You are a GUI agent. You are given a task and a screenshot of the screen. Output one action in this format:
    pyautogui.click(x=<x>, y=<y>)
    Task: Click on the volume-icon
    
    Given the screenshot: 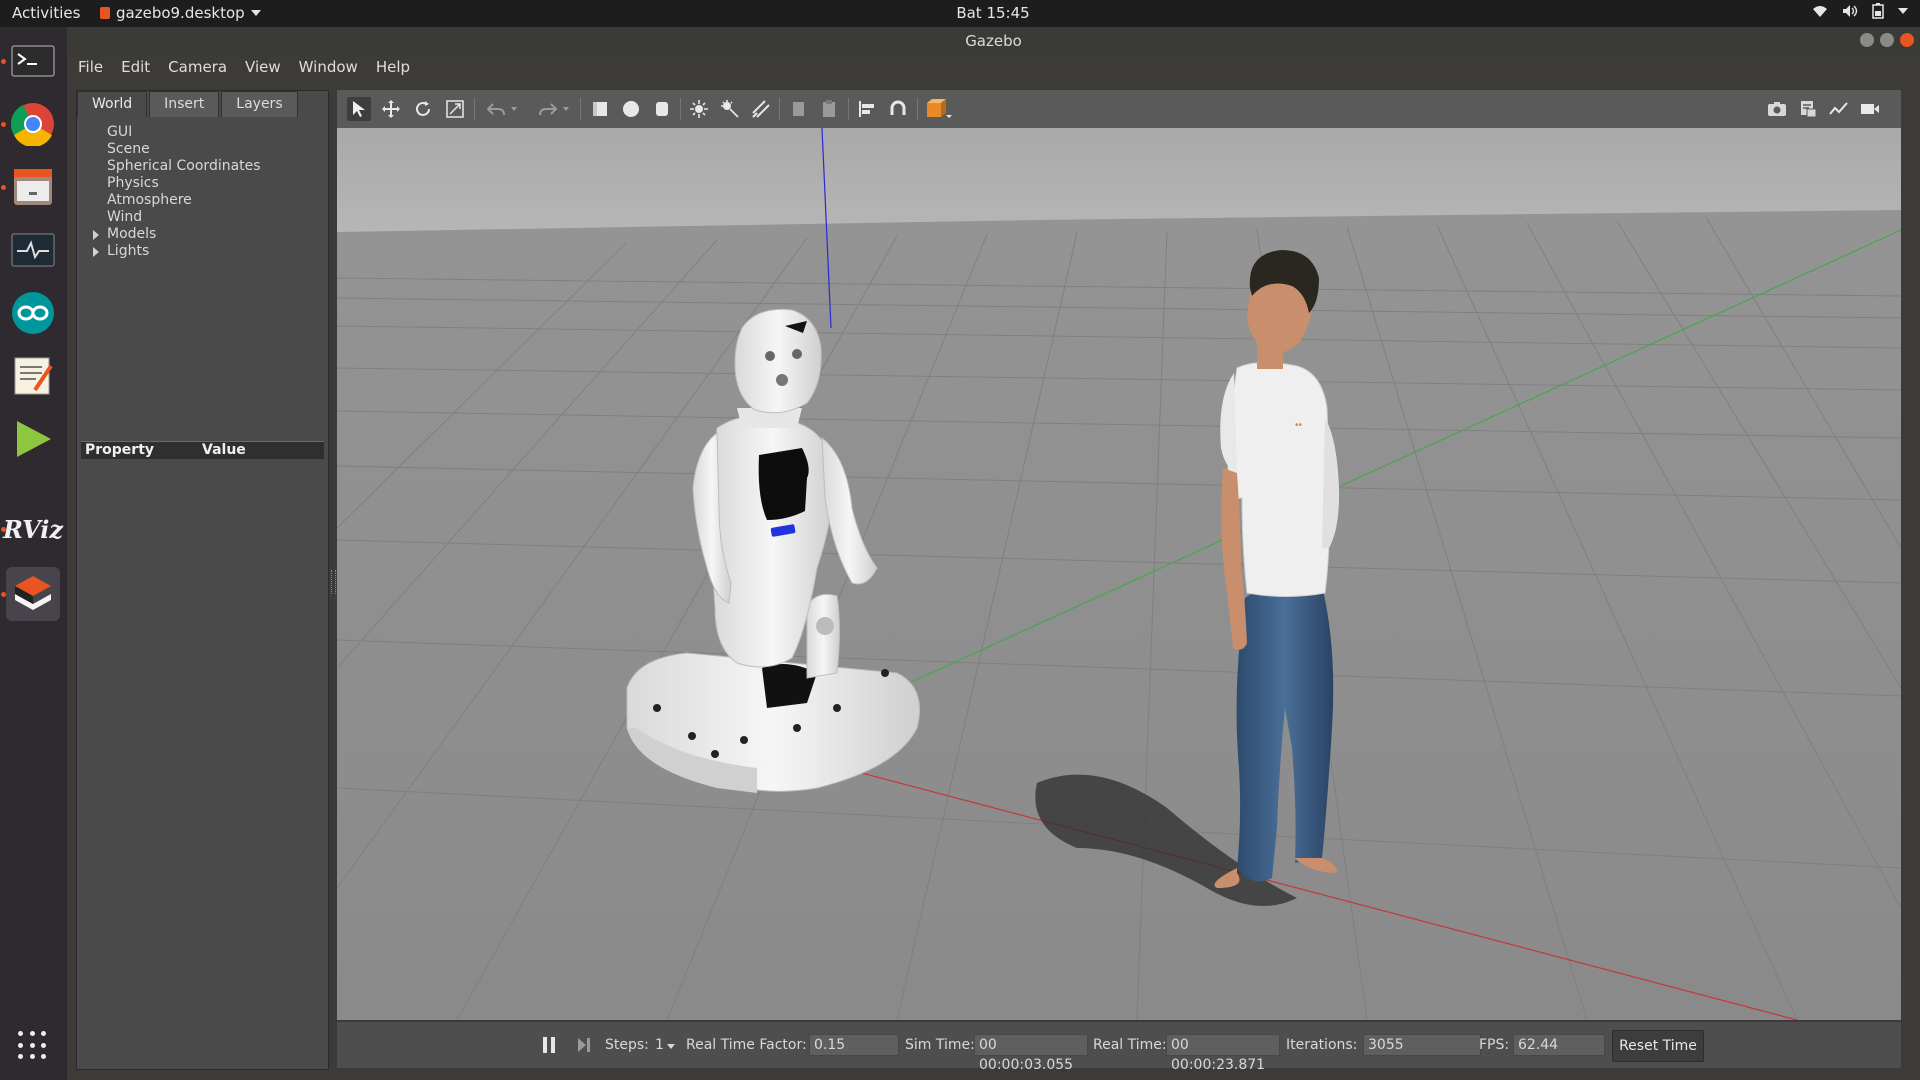 What is the action you would take?
    pyautogui.click(x=1850, y=11)
    